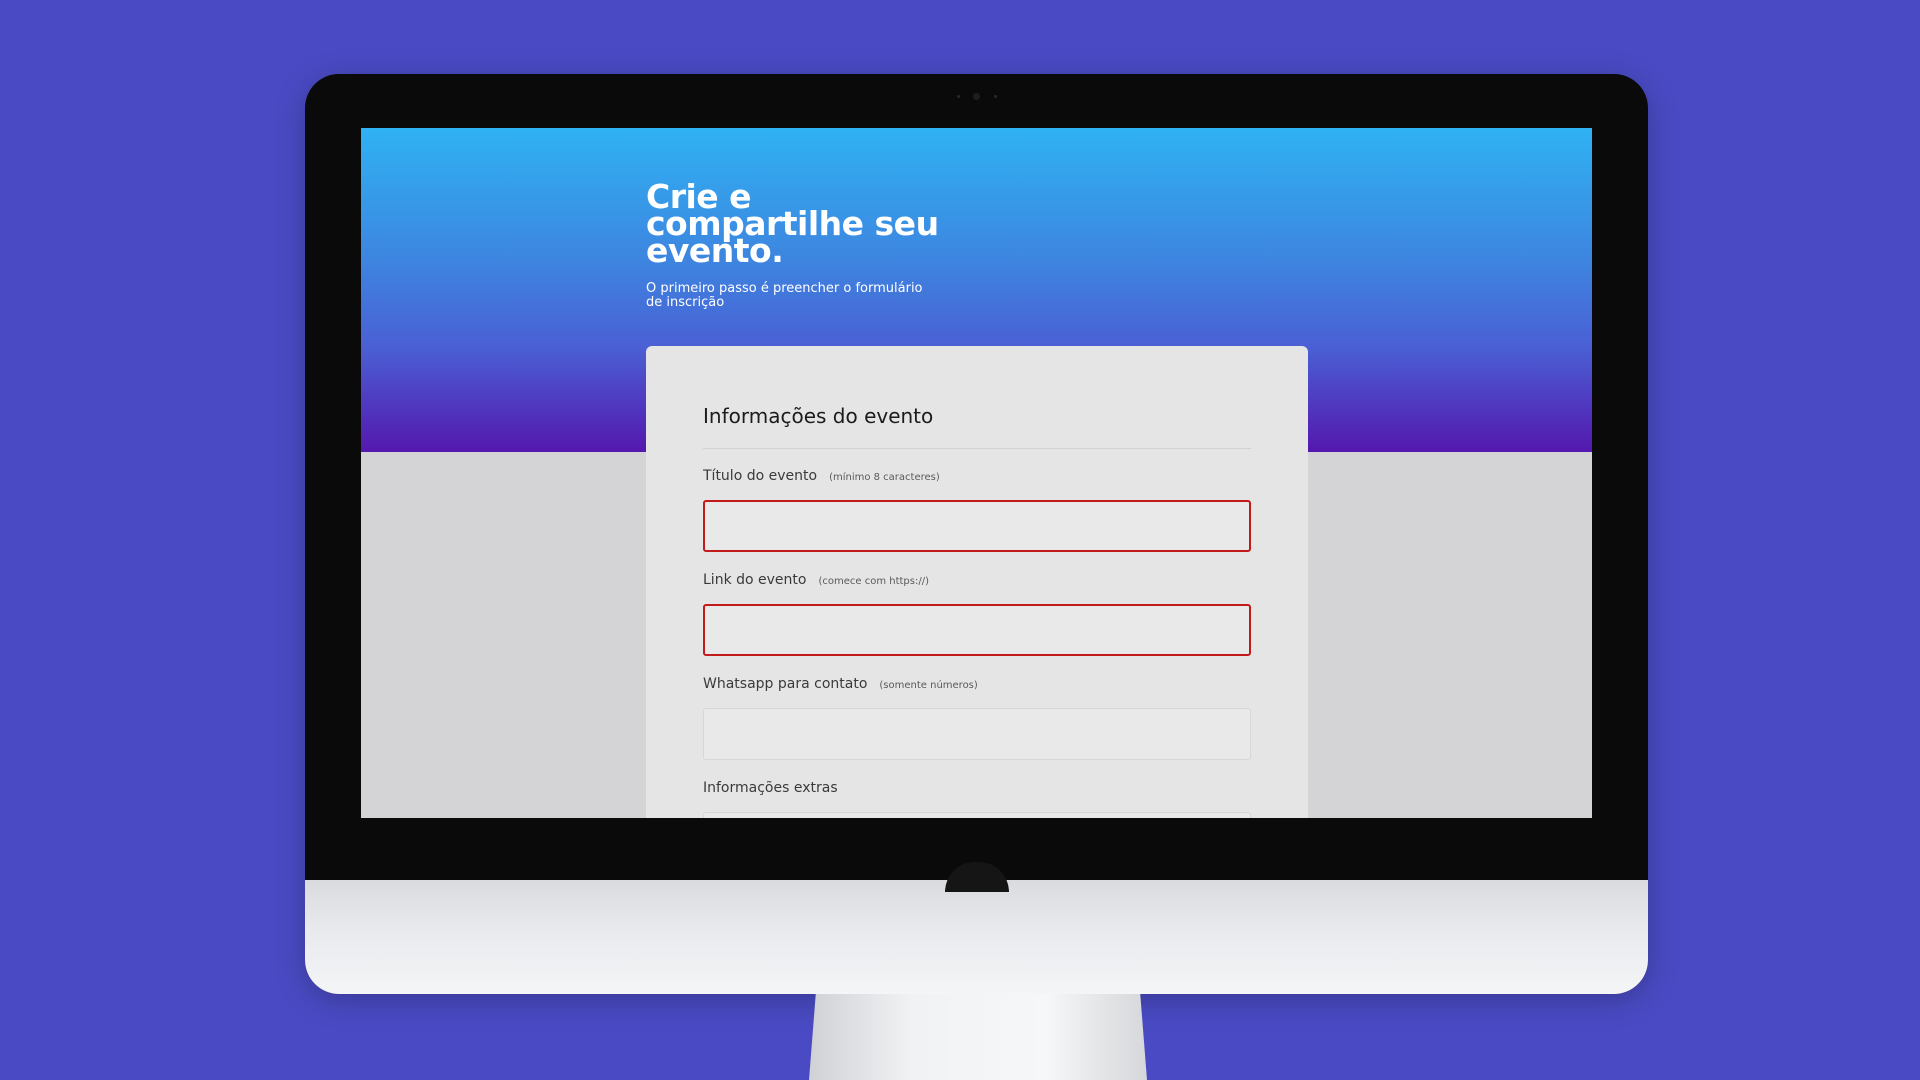  What do you see at coordinates (977, 734) in the screenshot?
I see `whatsapp-input` at bounding box center [977, 734].